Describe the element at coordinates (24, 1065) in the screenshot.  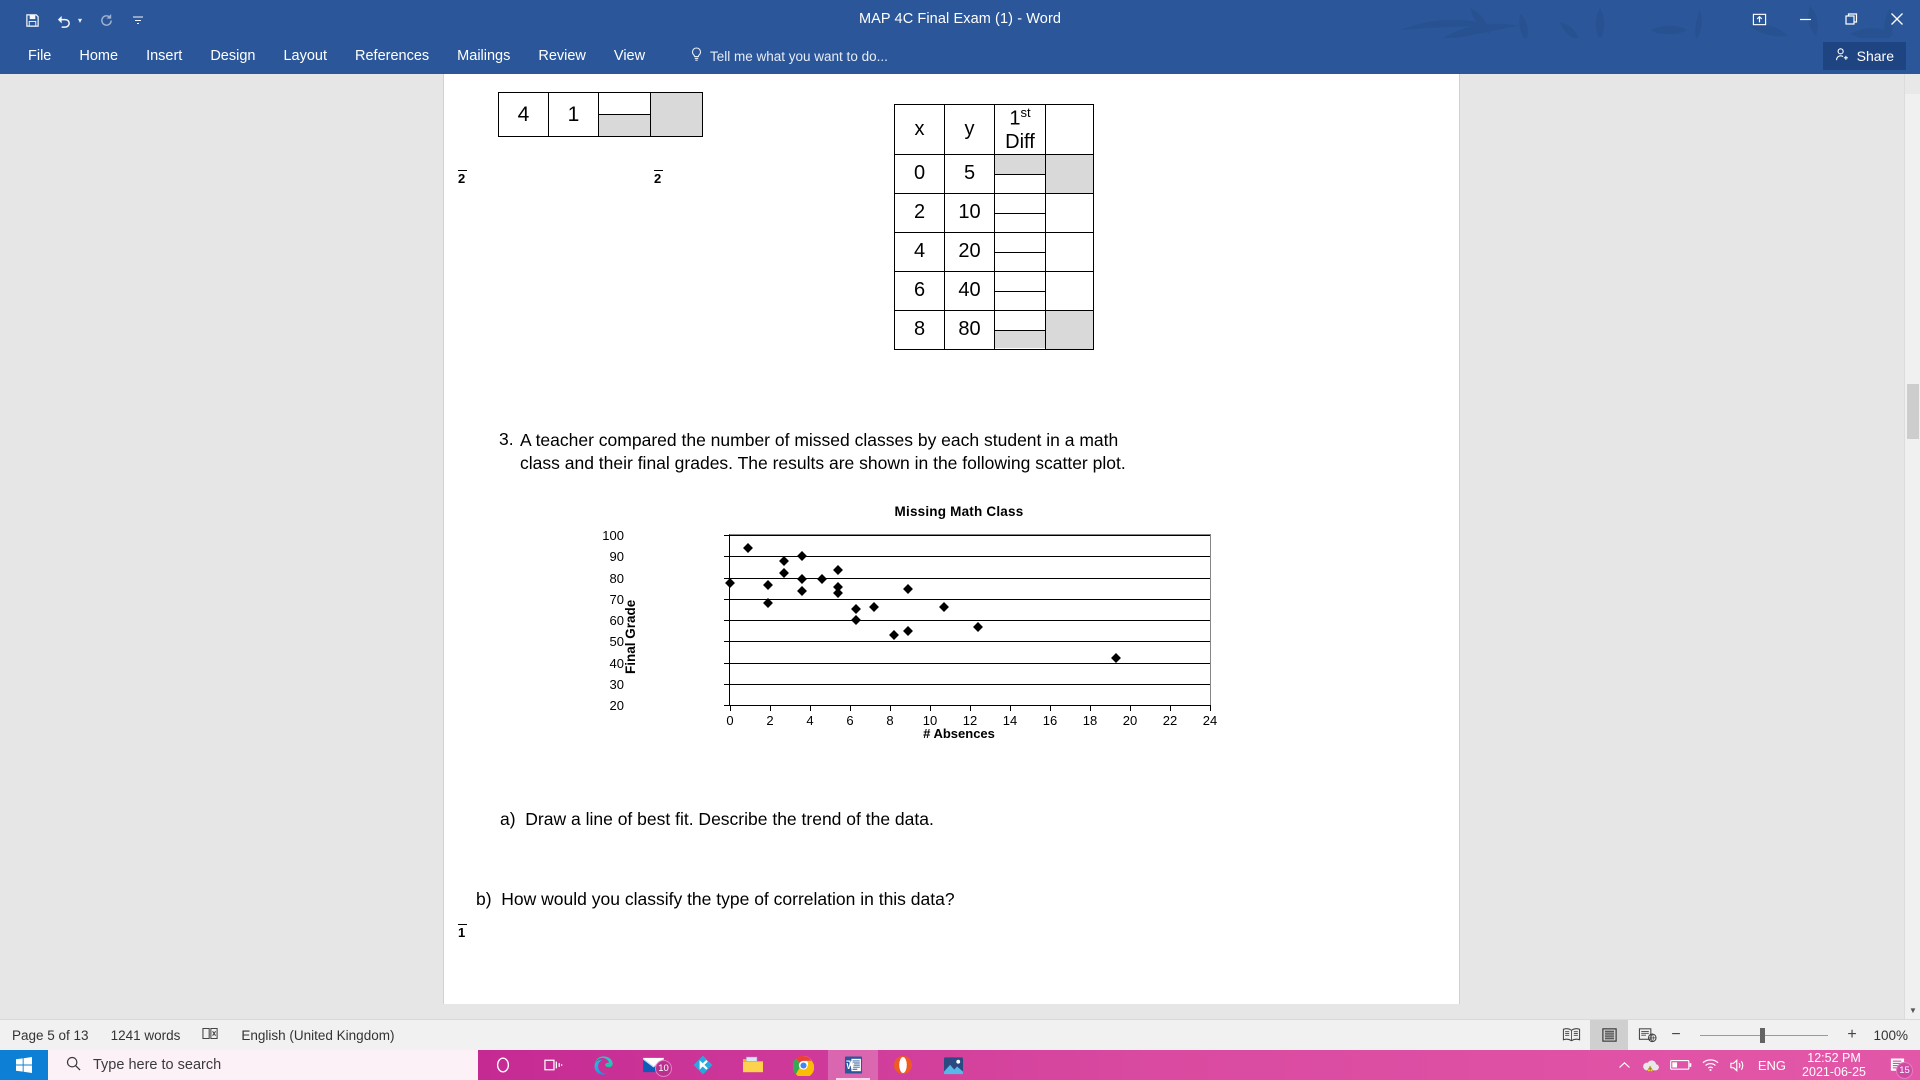
I see `windows-start-icon` at that location.